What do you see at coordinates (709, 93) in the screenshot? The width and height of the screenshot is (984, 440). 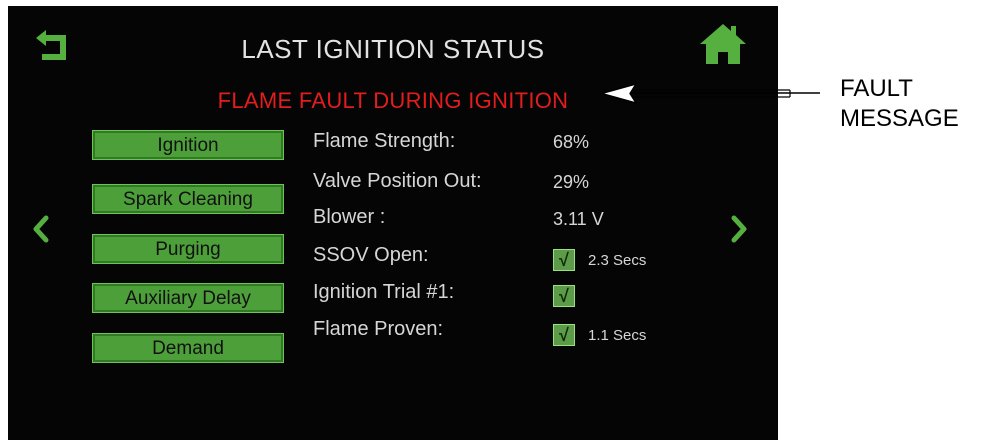 I see `callout-arrow` at bounding box center [709, 93].